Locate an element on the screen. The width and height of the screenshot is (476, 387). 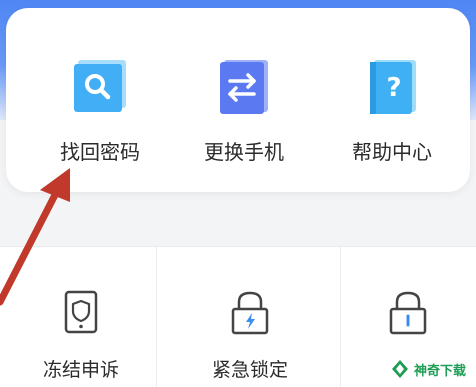
swap-icon is located at coordinates (244, 86).